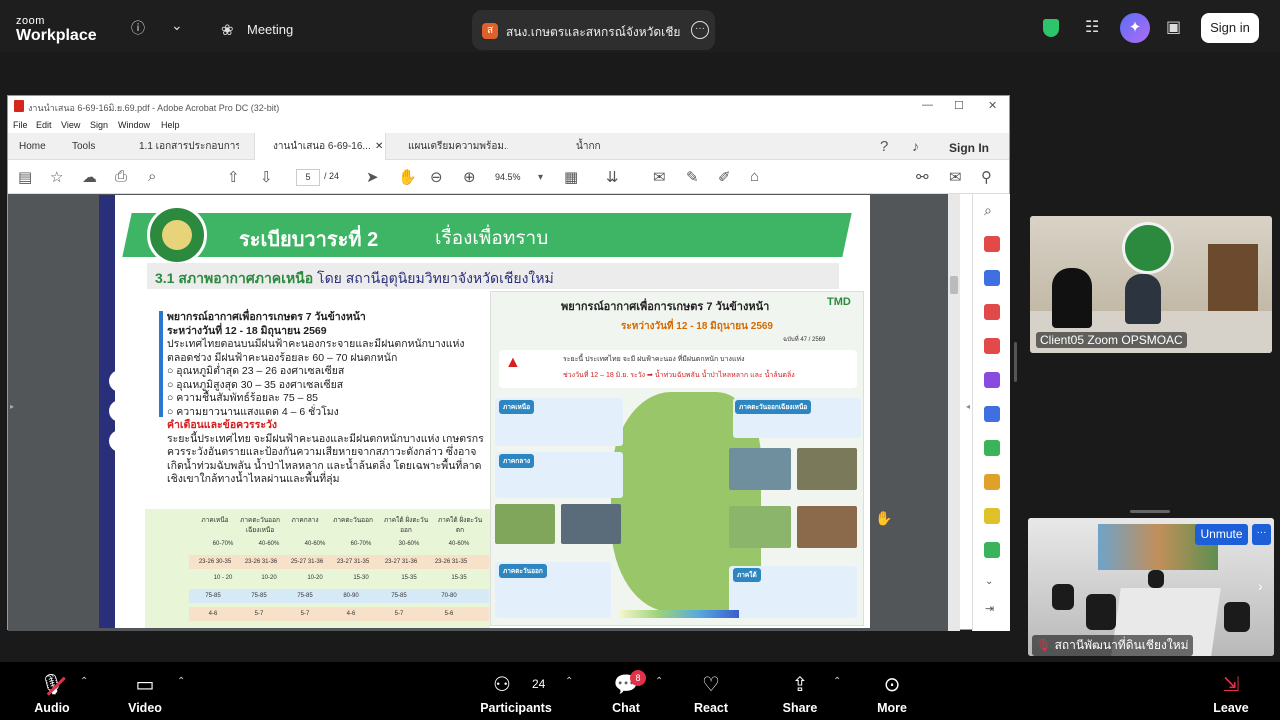 The image size is (1280, 720). Describe the element at coordinates (692, 177) in the screenshot. I see `highlight-icon: ✎` at that location.